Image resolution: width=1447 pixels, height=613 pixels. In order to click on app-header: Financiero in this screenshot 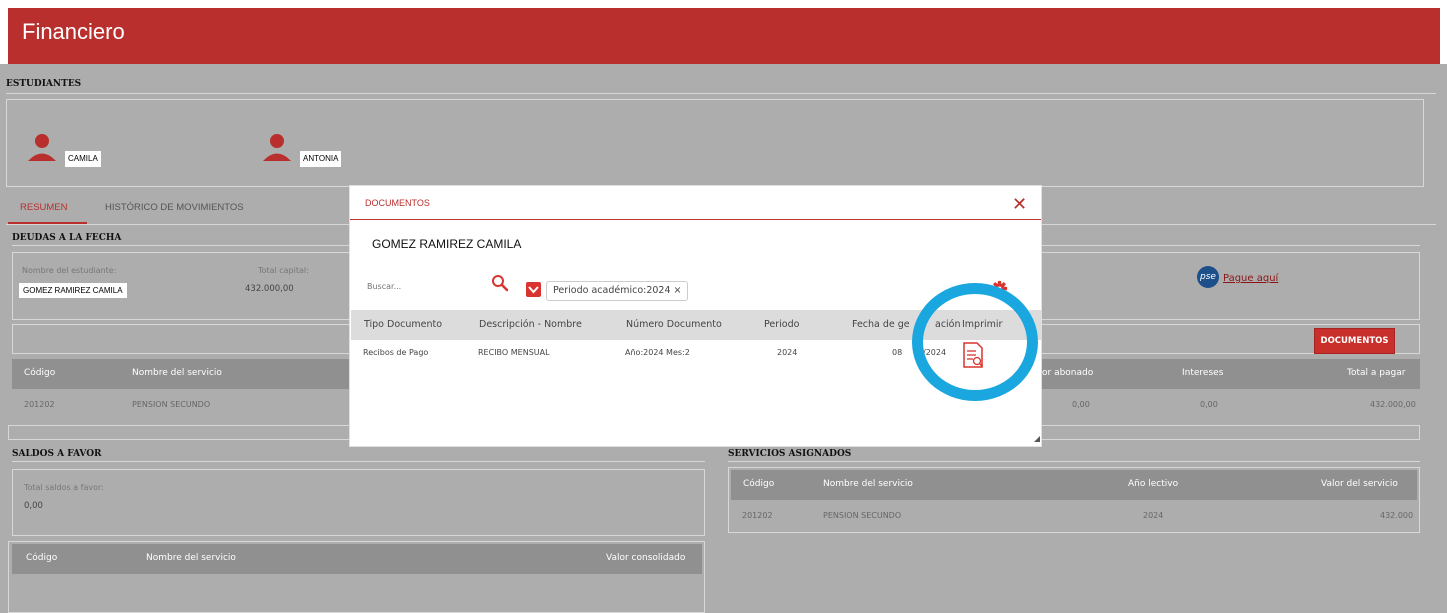, I will do `click(724, 36)`.